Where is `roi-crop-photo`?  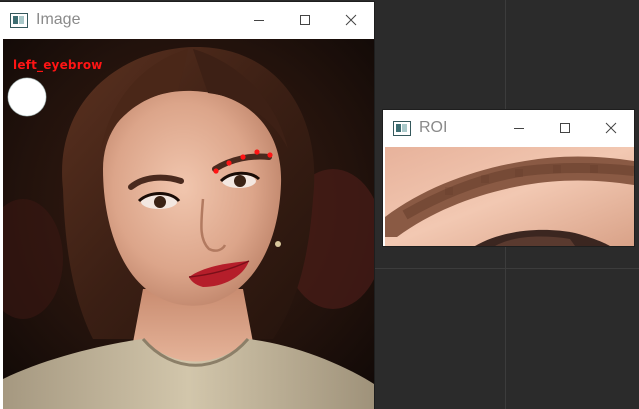
roi-crop-photo is located at coordinates (509, 196).